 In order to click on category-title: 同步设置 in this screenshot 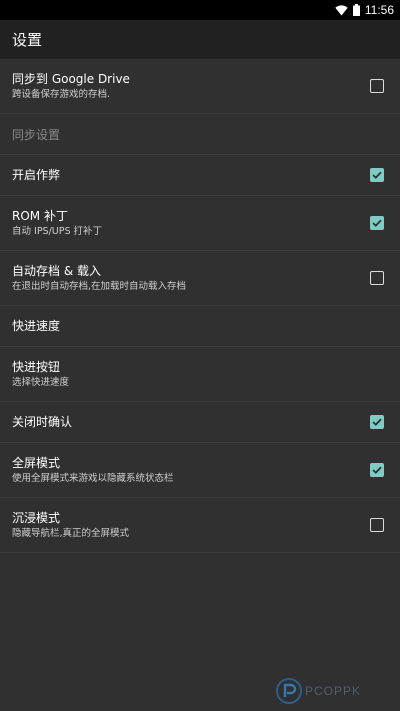, I will do `click(36, 134)`.